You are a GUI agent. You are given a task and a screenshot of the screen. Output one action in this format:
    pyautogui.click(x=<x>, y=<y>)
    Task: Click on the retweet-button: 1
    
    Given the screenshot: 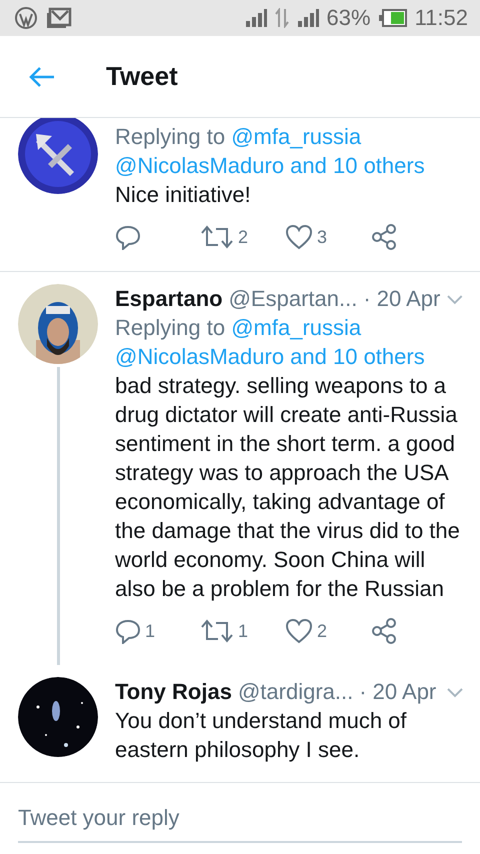 What is the action you would take?
    pyautogui.click(x=242, y=631)
    